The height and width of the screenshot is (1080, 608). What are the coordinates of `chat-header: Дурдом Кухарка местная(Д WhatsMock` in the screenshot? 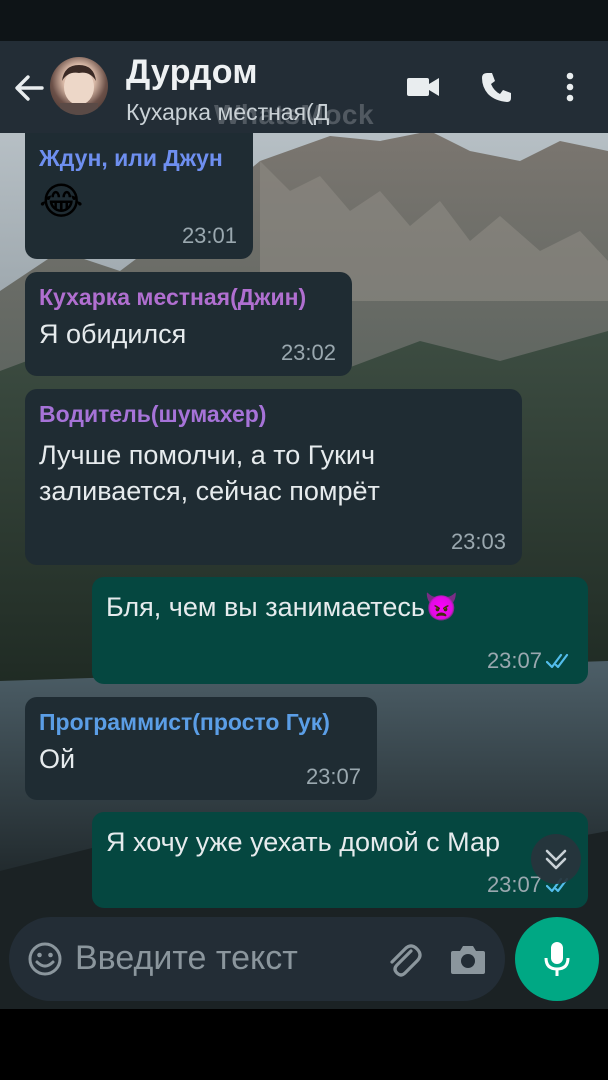 It's located at (304, 87).